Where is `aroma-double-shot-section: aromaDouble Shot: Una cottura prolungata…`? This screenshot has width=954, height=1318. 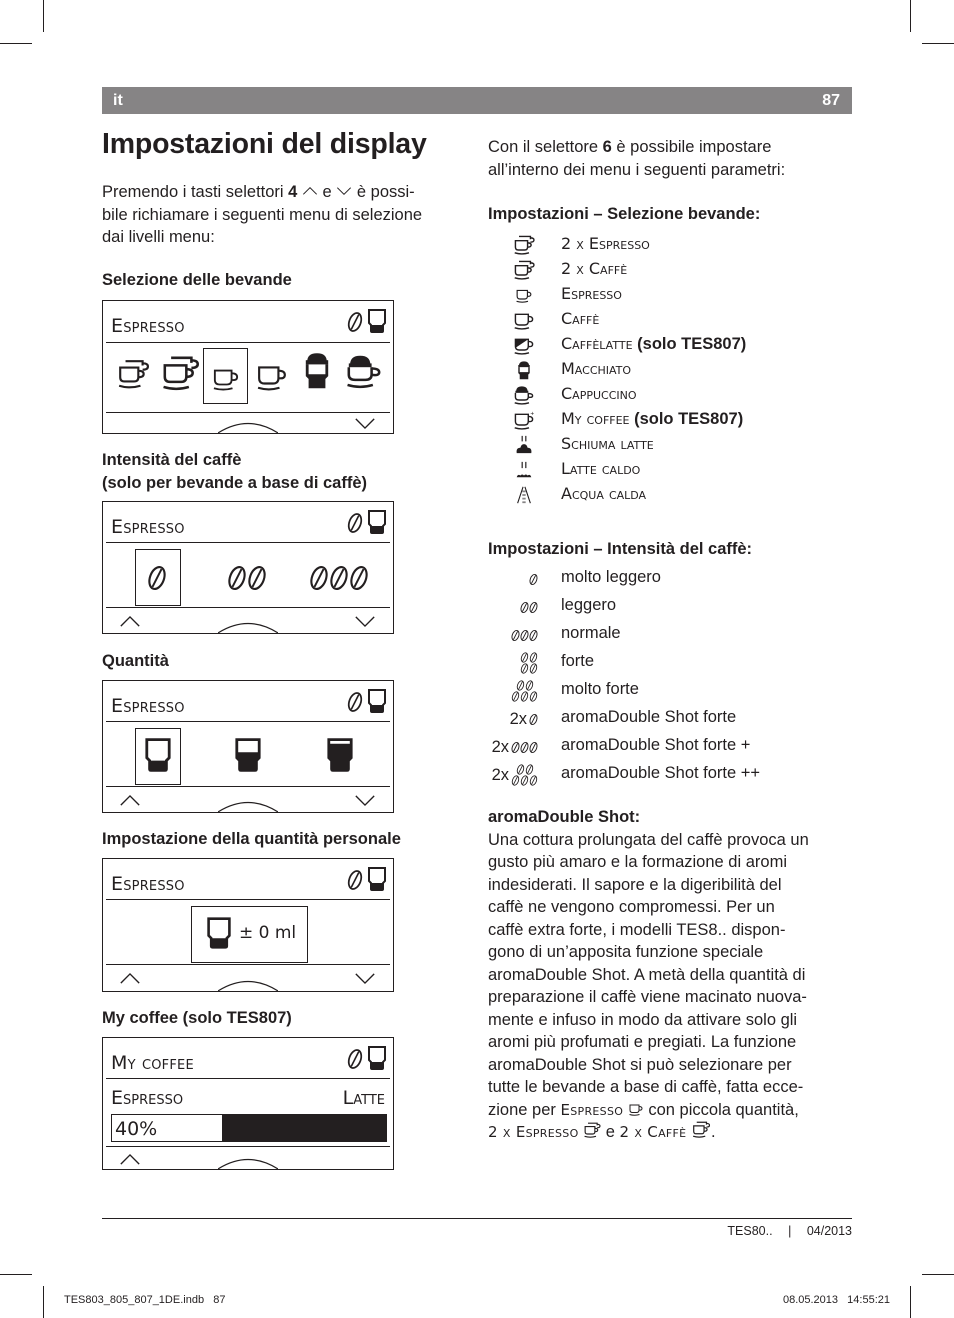
aroma-double-shot-section: aromaDouble Shot: Una cottura prolungata… is located at coordinates (673, 975).